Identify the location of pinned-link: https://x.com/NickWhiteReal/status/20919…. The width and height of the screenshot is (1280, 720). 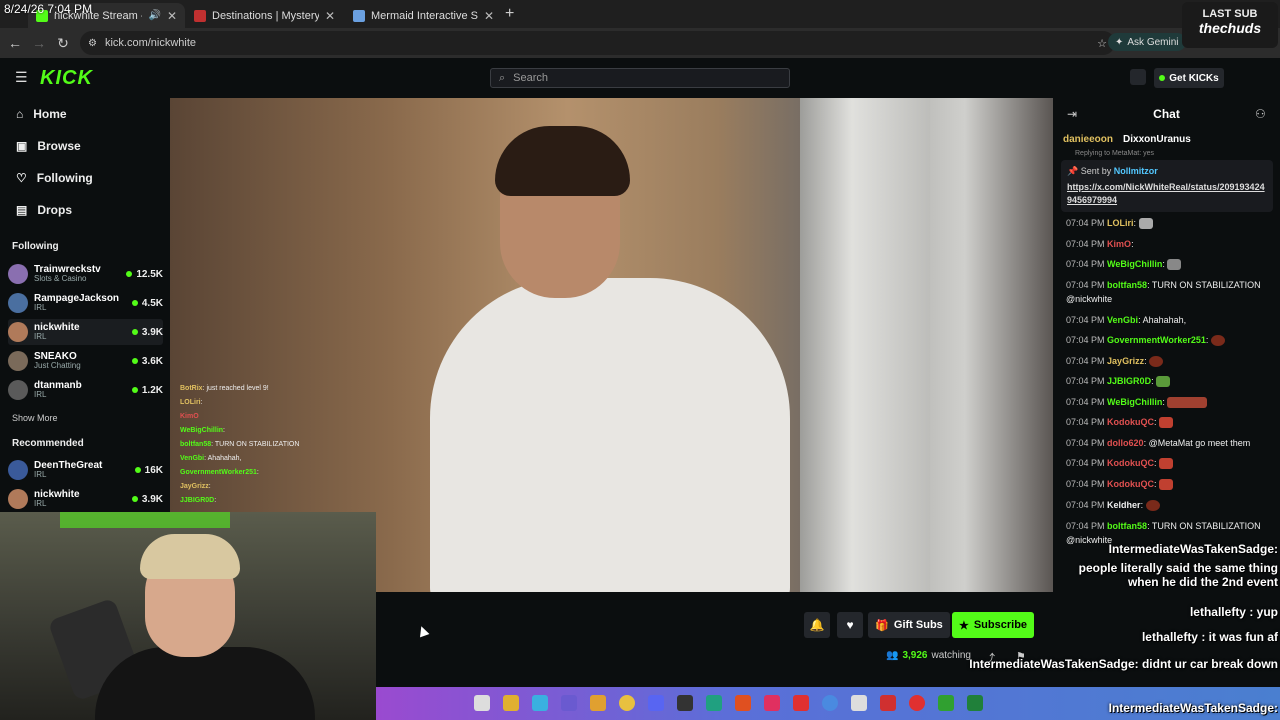
(1167, 194).